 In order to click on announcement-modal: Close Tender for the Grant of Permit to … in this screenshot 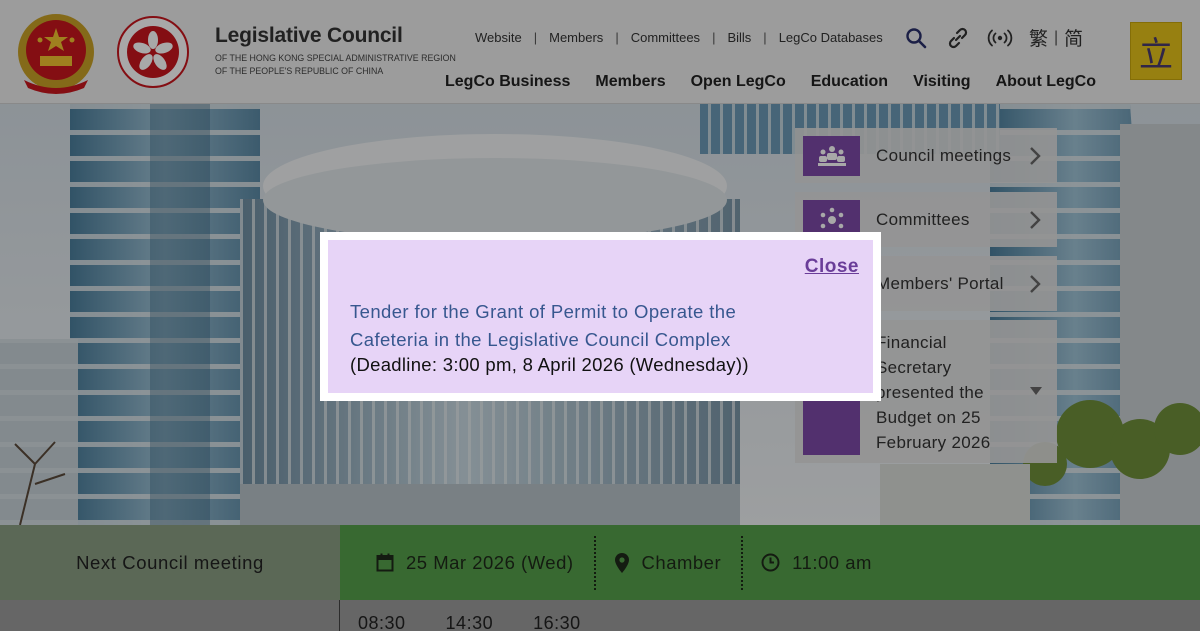, I will do `click(600, 316)`.